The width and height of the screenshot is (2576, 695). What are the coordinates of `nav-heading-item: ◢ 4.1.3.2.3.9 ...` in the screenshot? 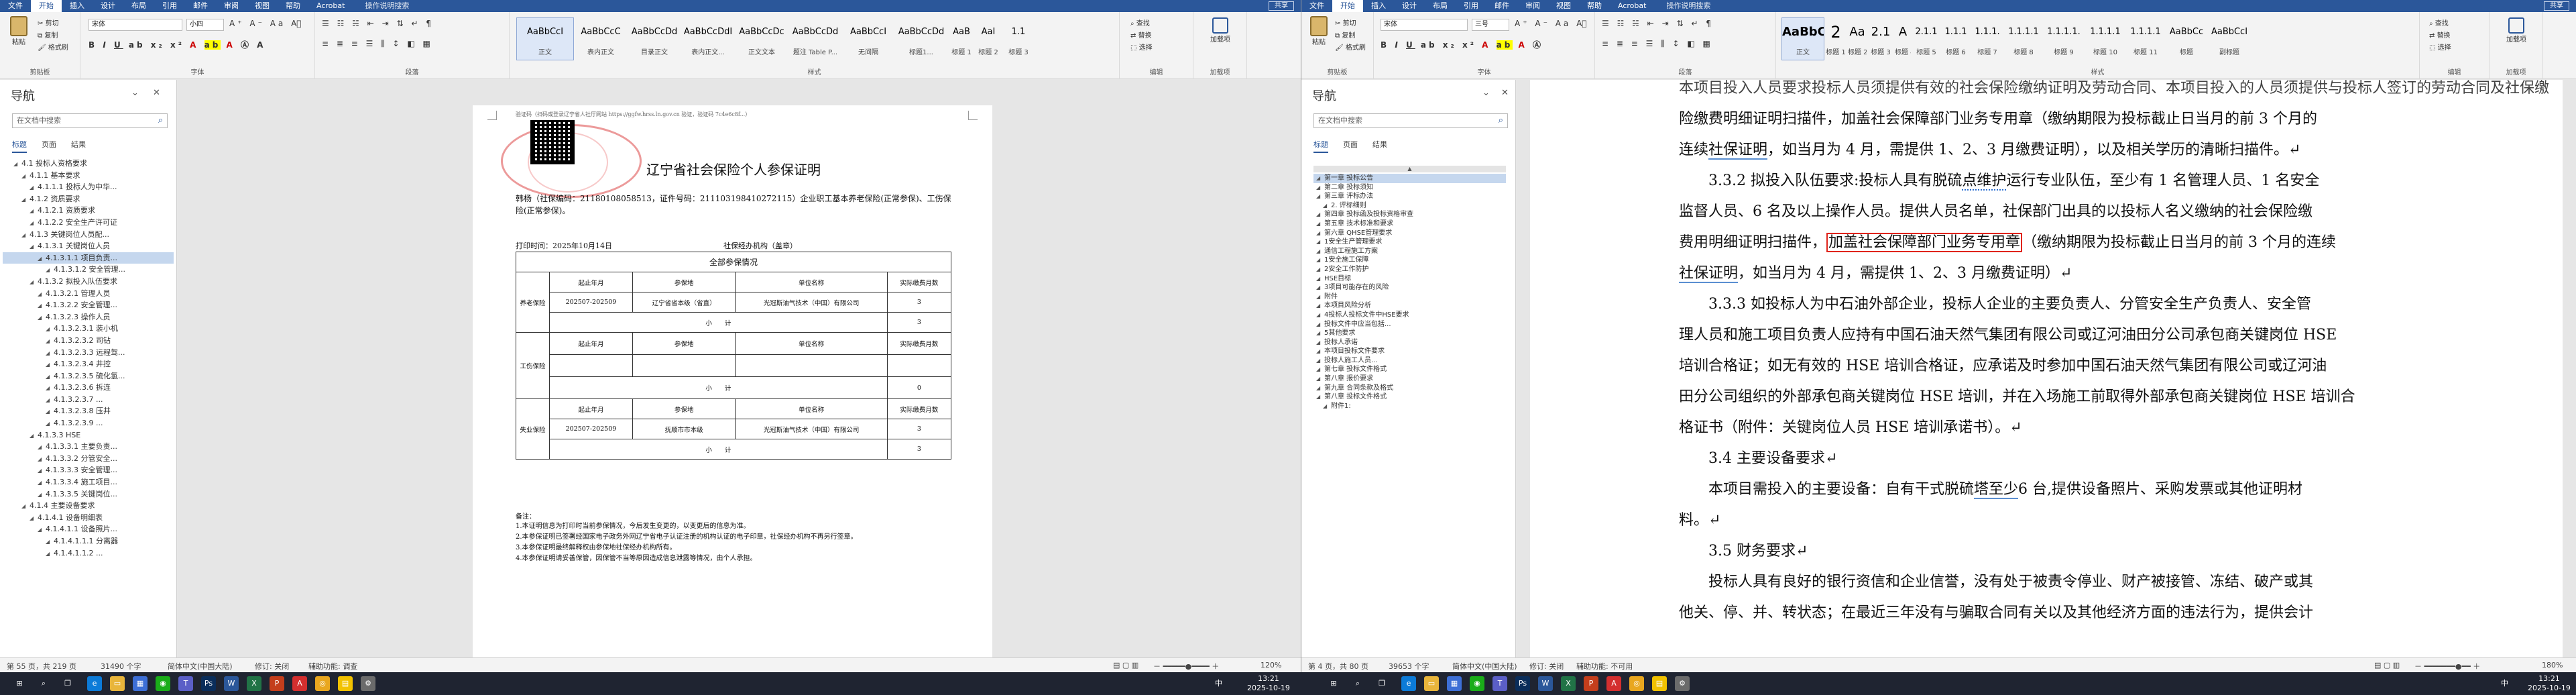 It's located at (88, 423).